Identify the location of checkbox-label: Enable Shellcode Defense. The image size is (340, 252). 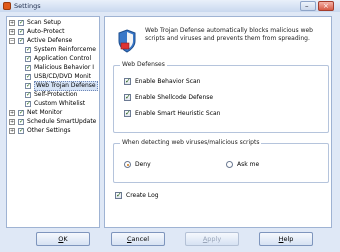
(174, 97).